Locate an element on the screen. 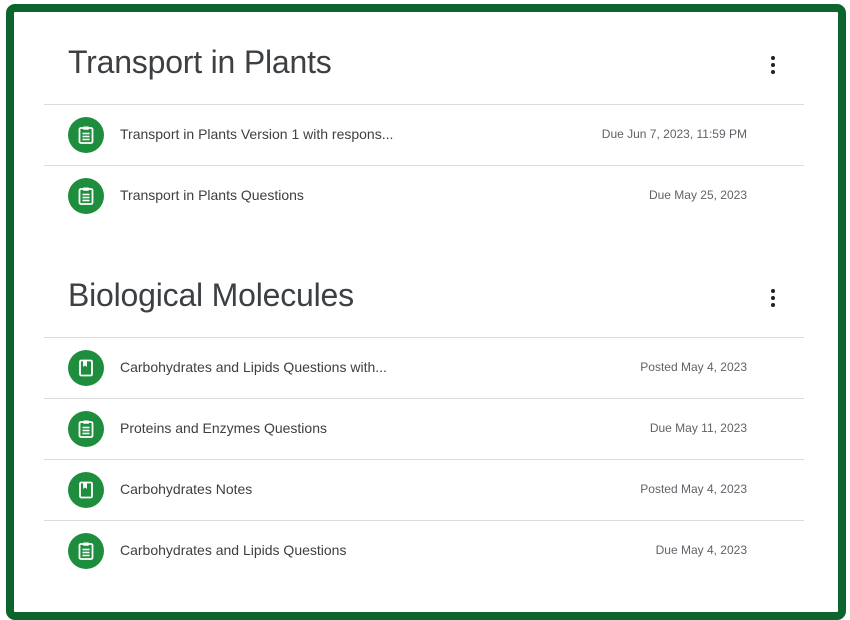 The width and height of the screenshot is (850, 620). topic-header: Transport in Plants is located at coordinates (424, 58).